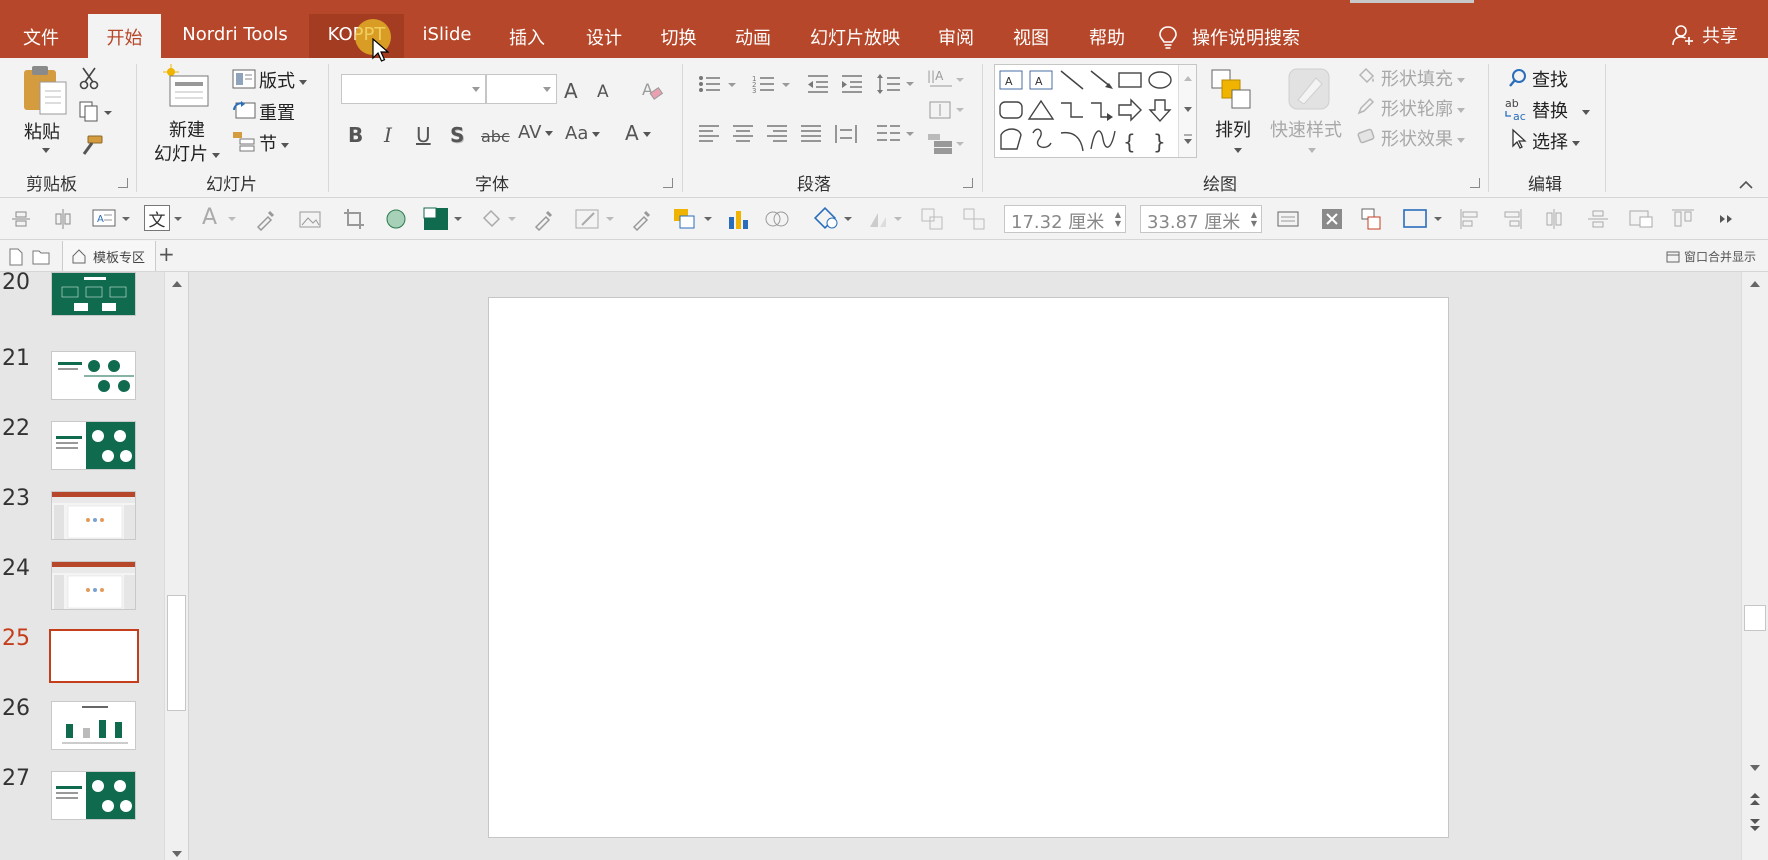  What do you see at coordinates (811, 134) in the screenshot?
I see `justify-icon` at bounding box center [811, 134].